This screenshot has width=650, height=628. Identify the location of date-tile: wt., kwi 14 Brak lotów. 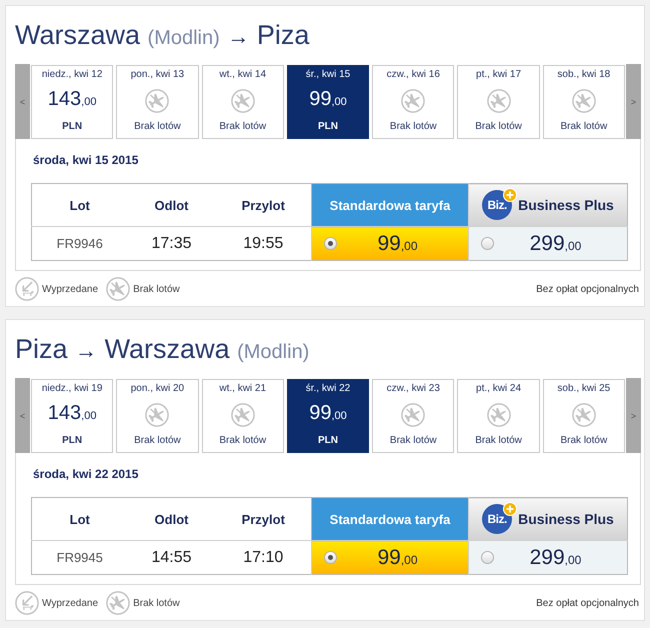
(243, 102).